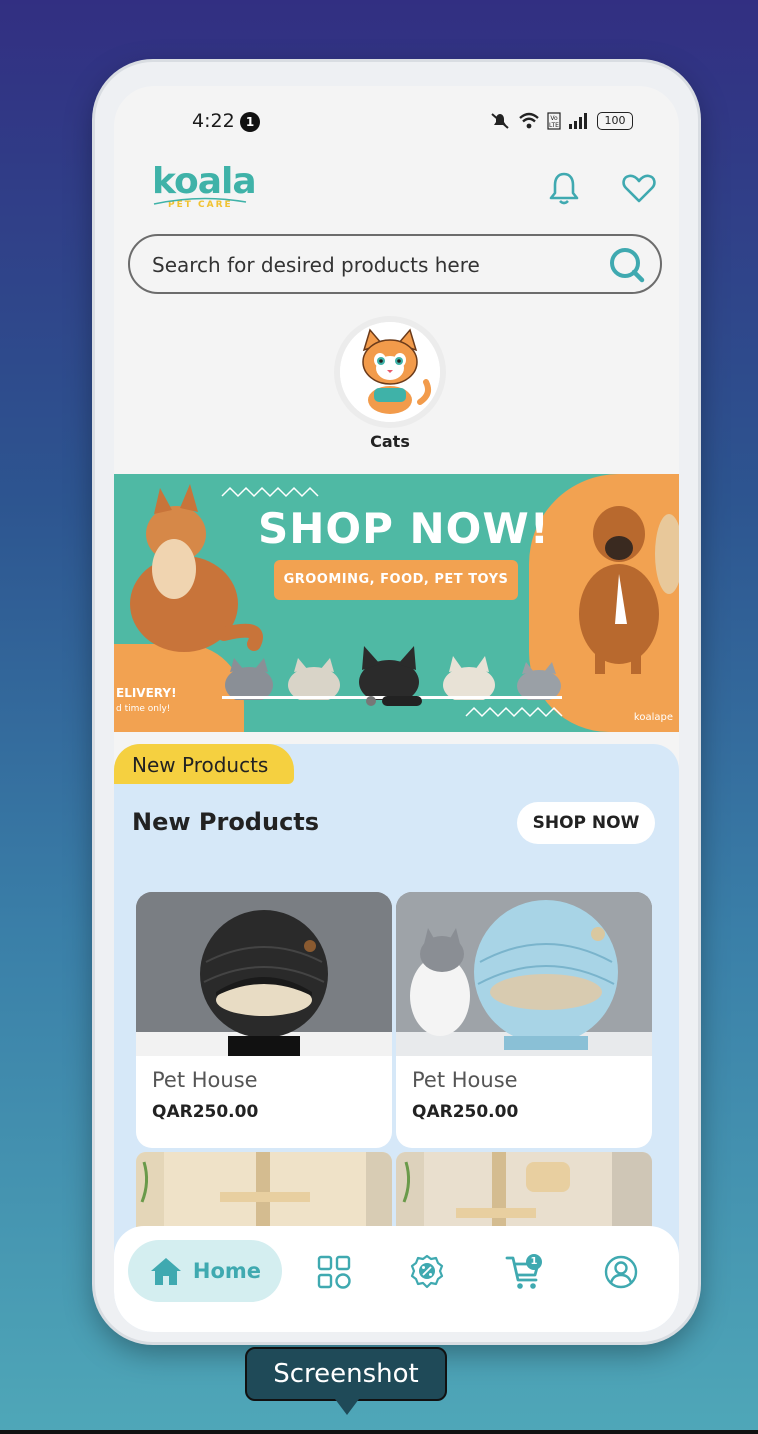  Describe the element at coordinates (629, 590) in the screenshot. I see `dog-image` at that location.